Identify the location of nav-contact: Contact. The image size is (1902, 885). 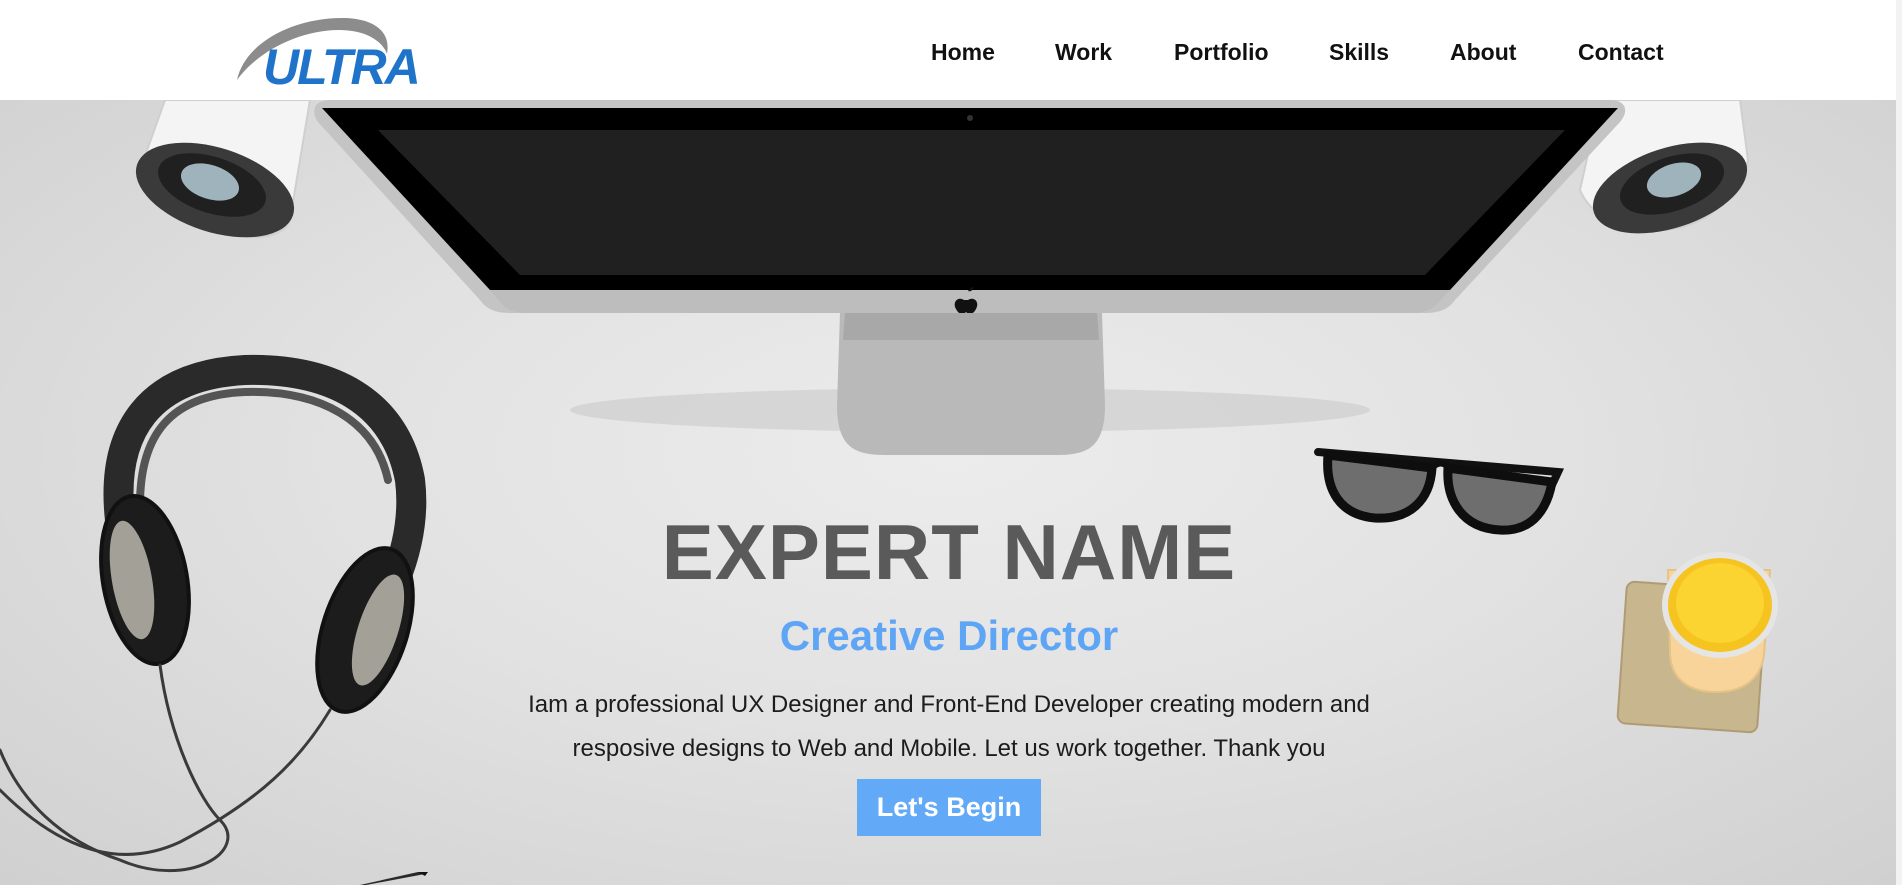
(1621, 52).